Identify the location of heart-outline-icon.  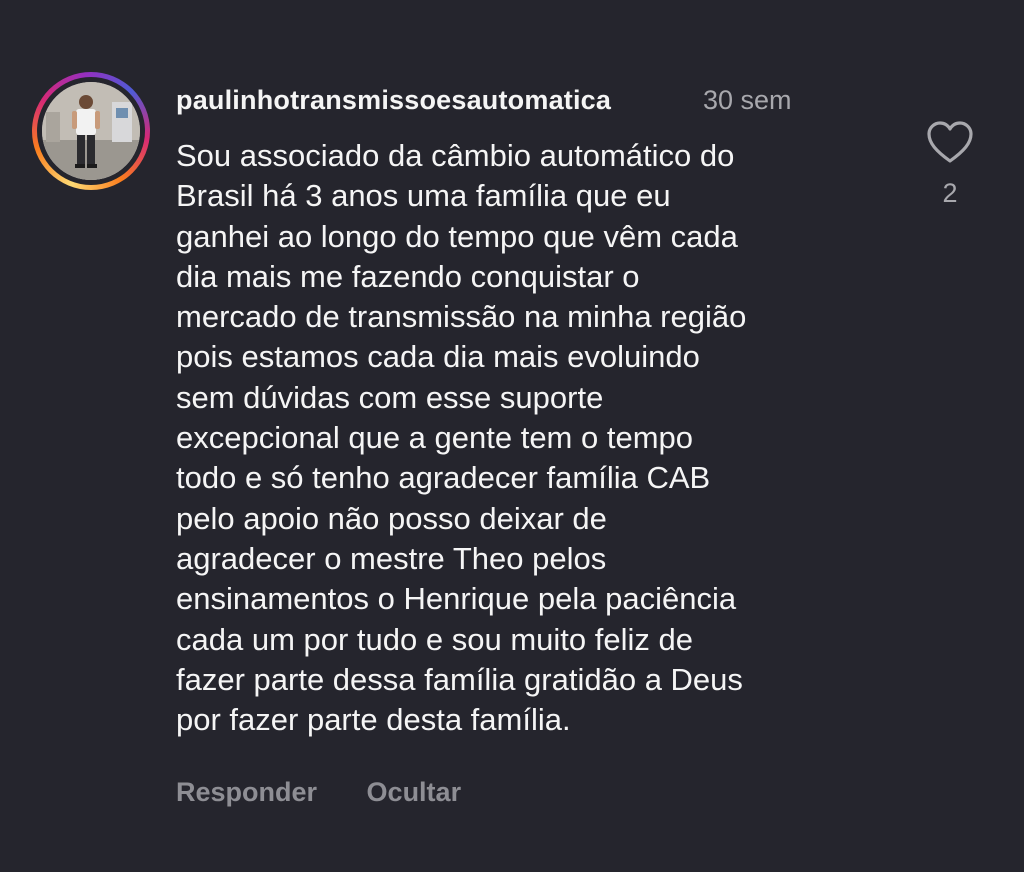
(950, 142).